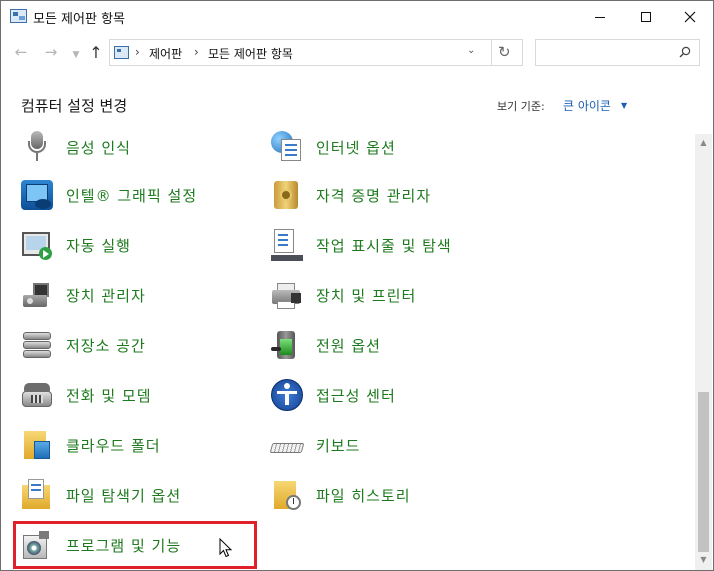  What do you see at coordinates (96, 52) in the screenshot?
I see `up-button: ↑` at bounding box center [96, 52].